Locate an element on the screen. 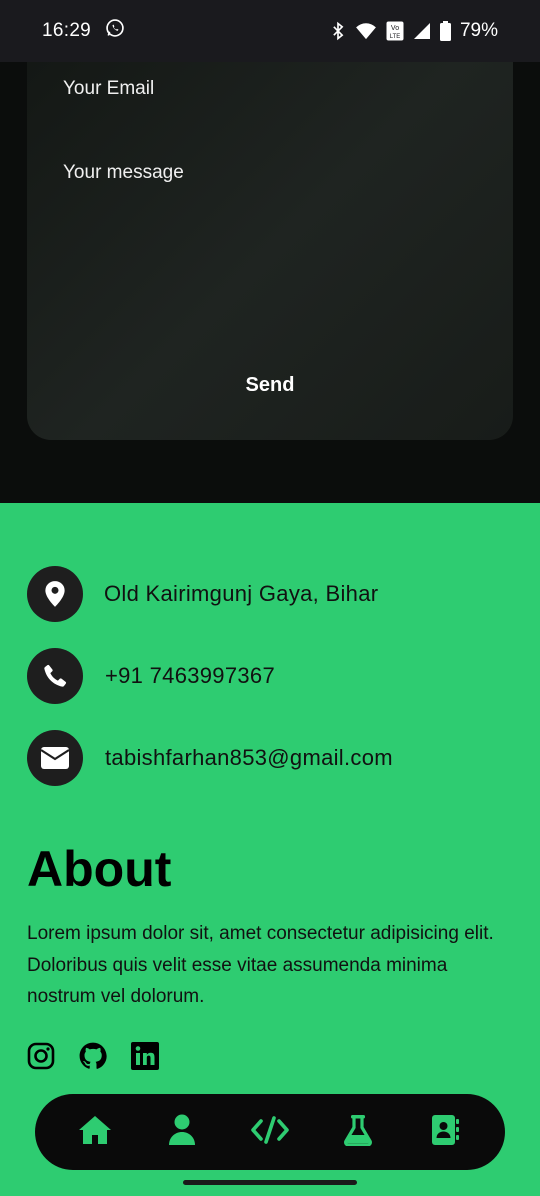  whatsapp-icon is located at coordinates (115, 31).